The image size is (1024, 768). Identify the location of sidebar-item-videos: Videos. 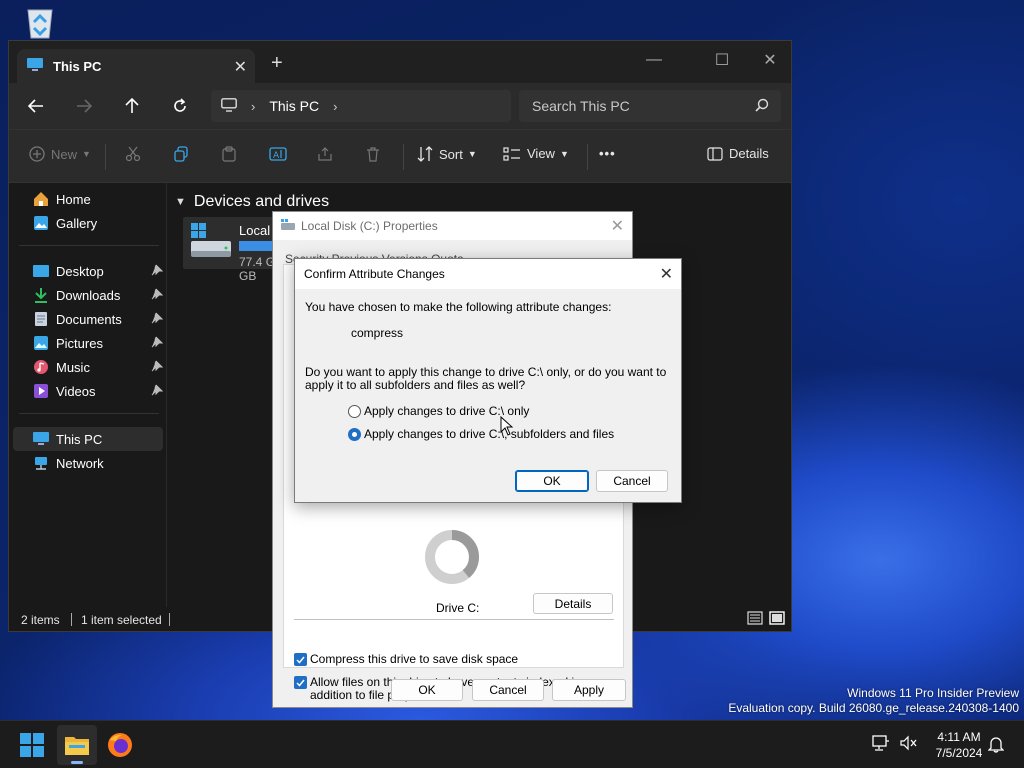
(88, 391).